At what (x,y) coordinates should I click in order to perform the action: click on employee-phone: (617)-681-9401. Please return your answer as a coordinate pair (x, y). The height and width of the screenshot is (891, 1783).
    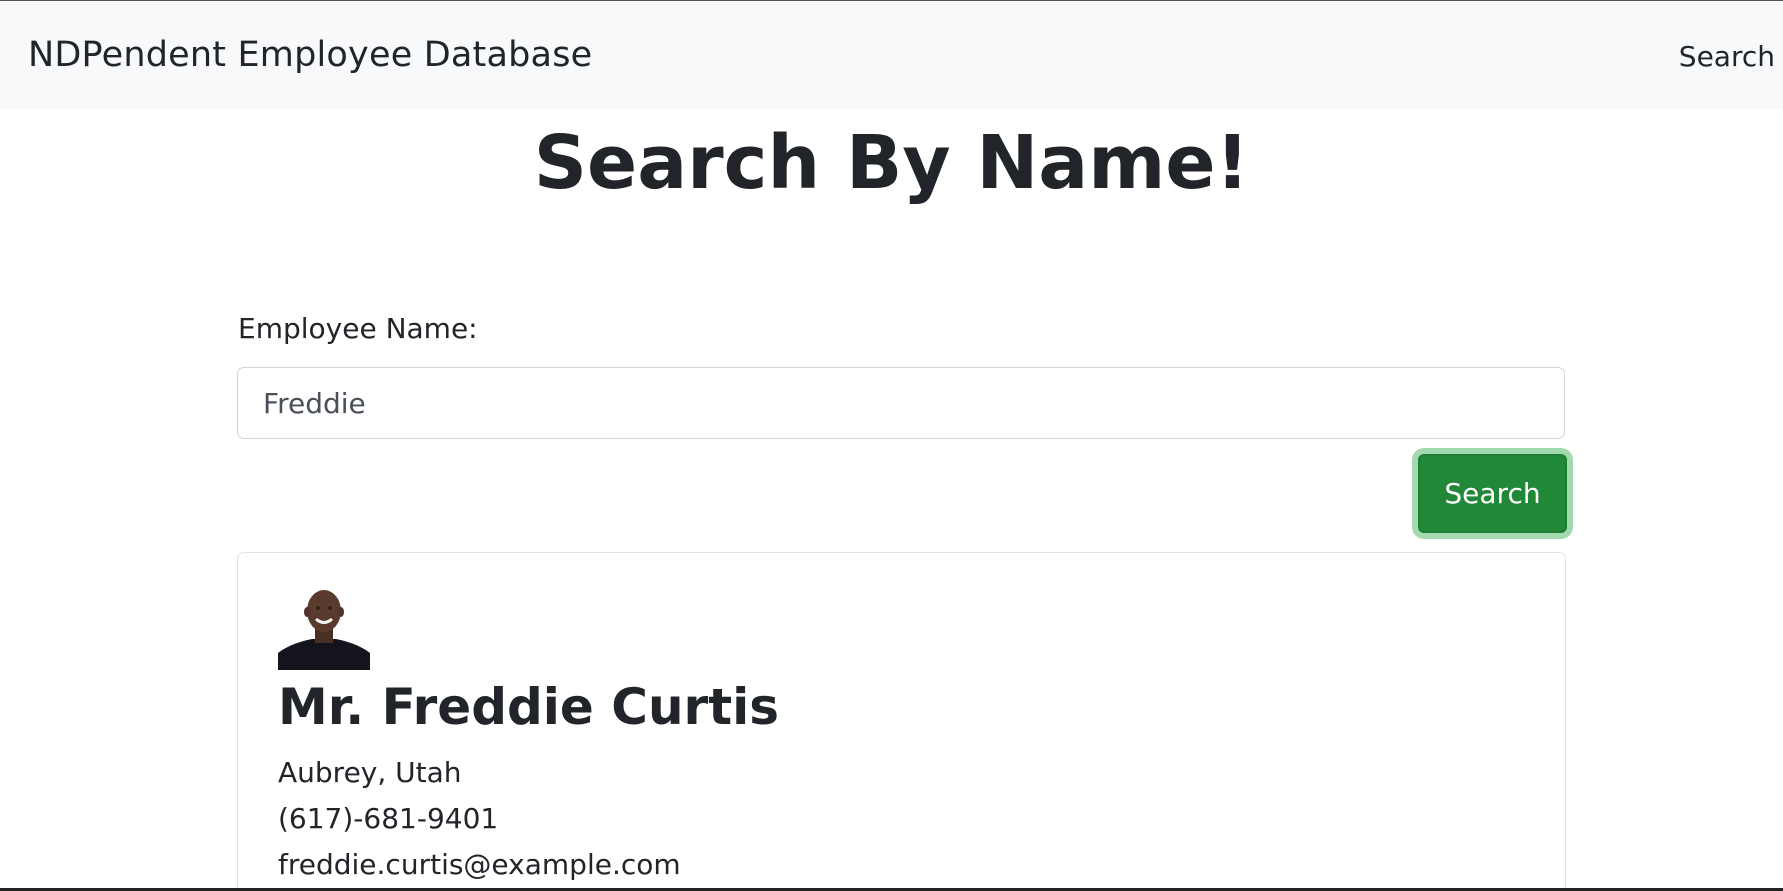
    Looking at the image, I should click on (388, 818).